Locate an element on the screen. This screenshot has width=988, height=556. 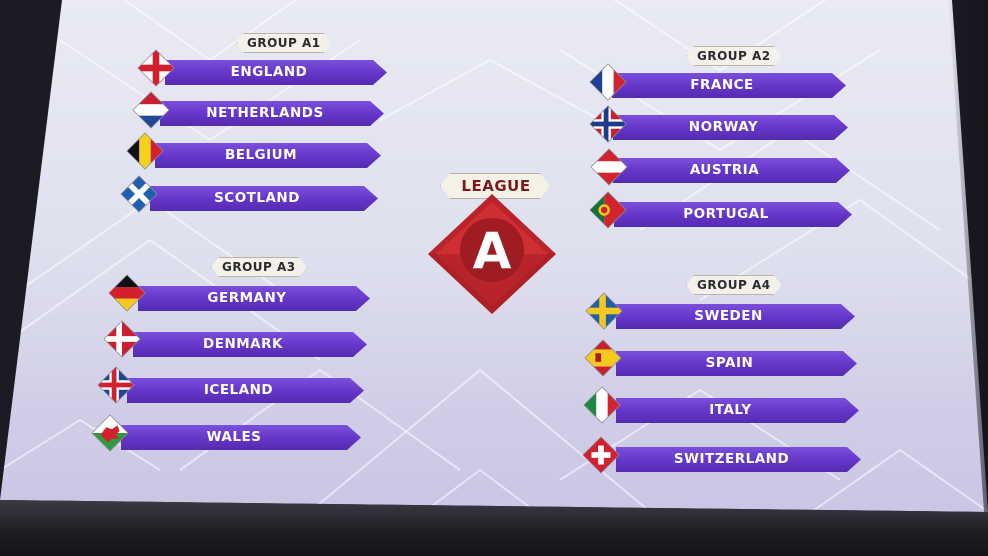
team-bar-italy: ITALY is located at coordinates (737, 410).